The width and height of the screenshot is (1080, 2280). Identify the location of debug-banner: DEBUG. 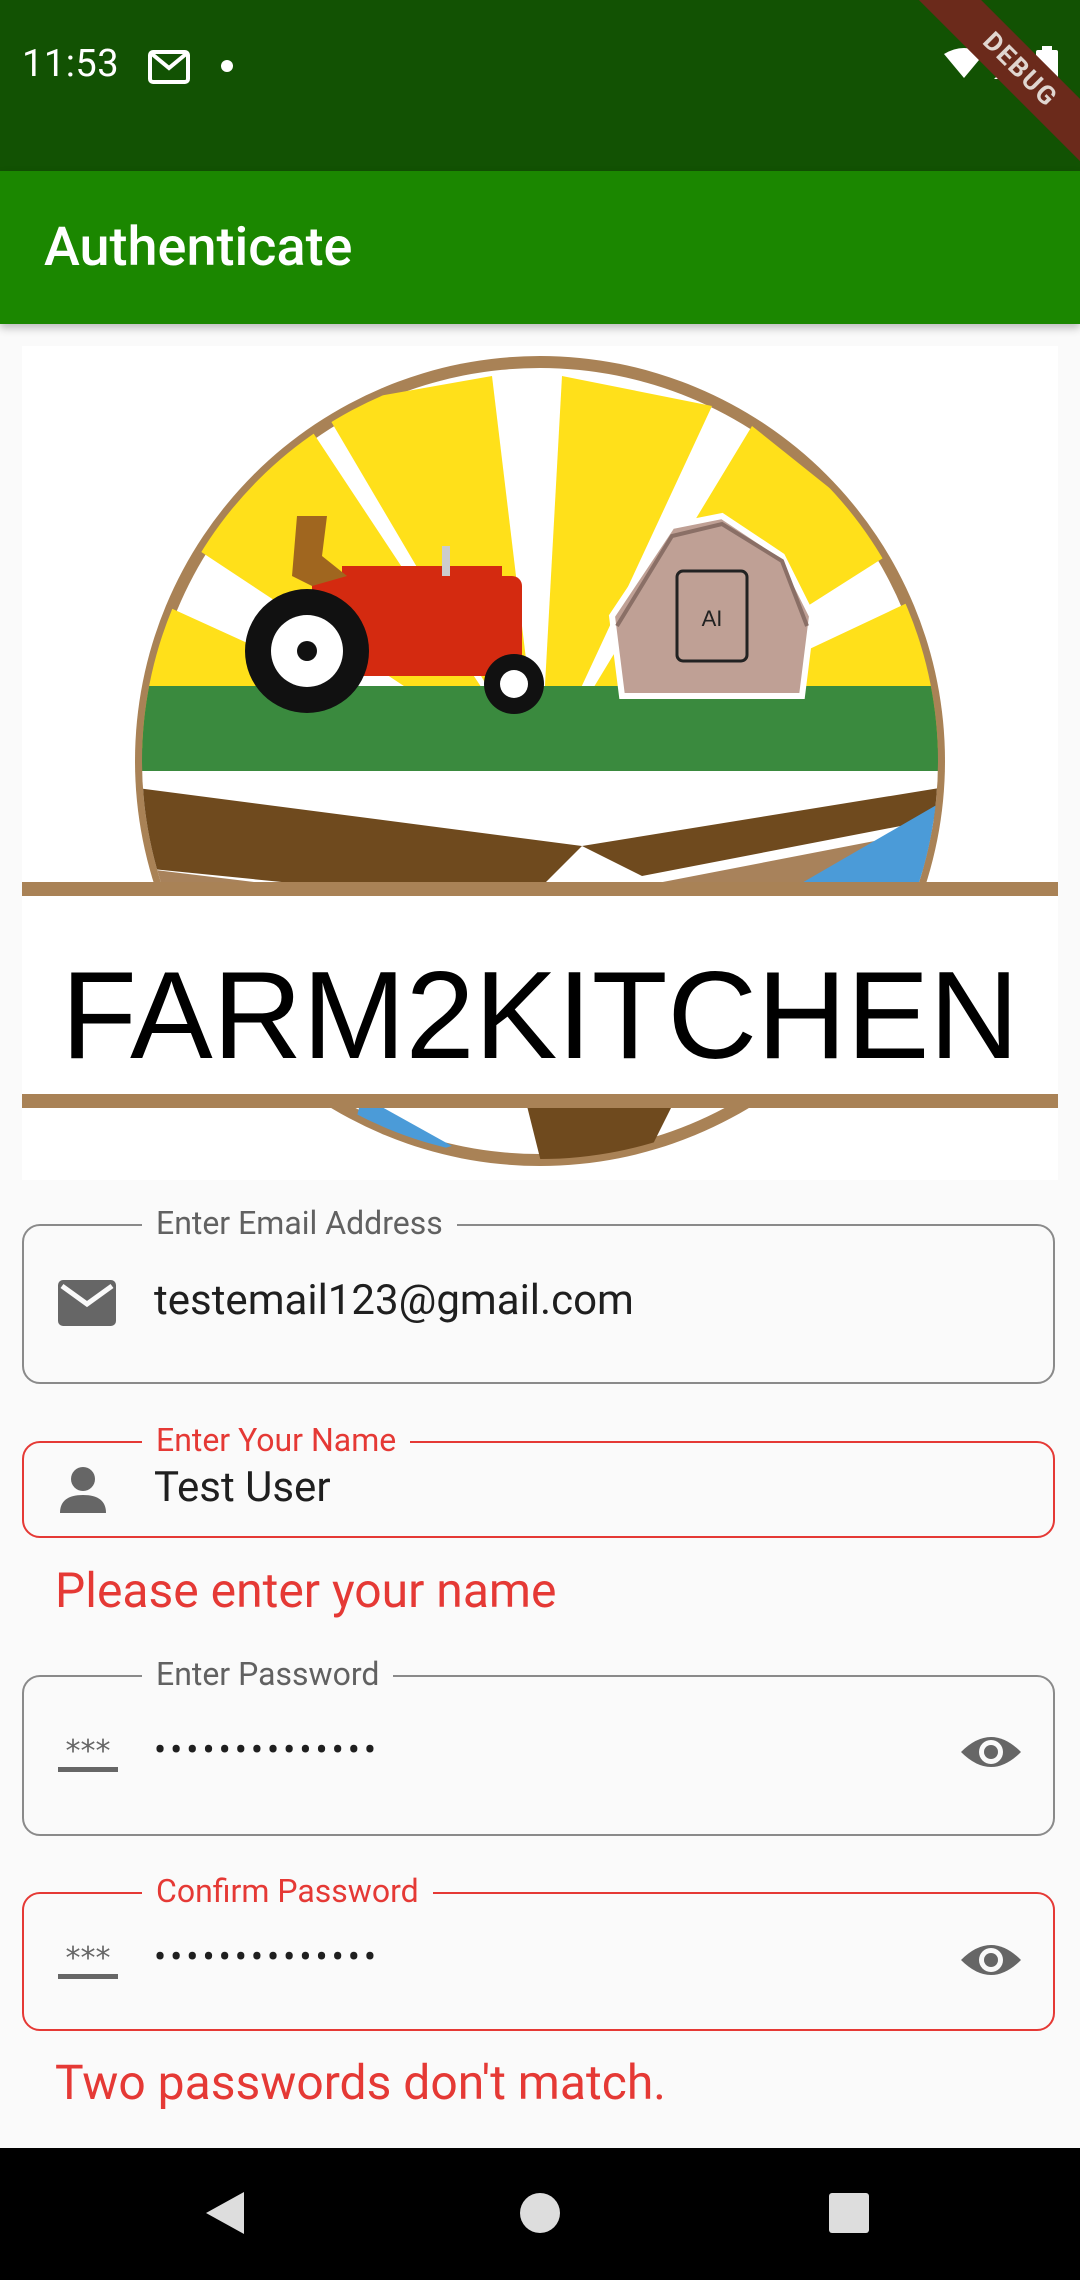
(996, 89).